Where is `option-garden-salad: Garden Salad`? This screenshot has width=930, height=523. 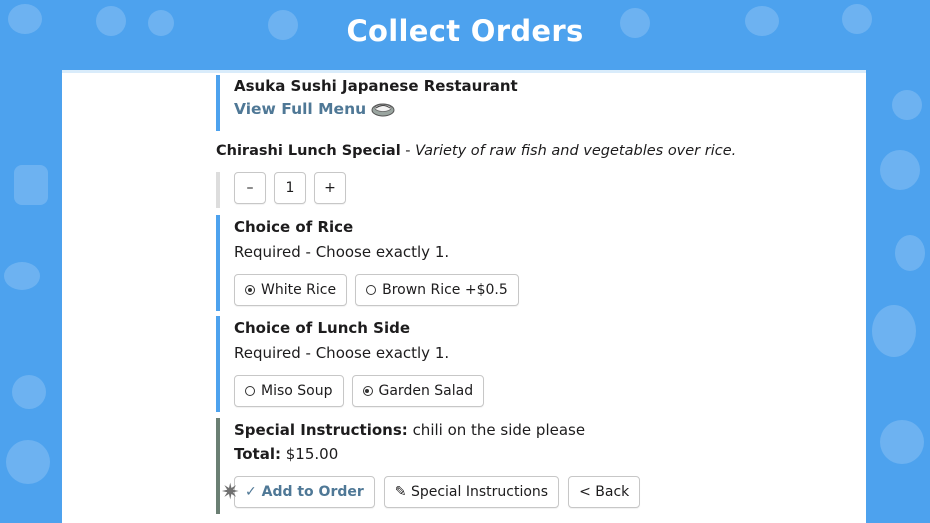 option-garden-salad: Garden Salad is located at coordinates (418, 391).